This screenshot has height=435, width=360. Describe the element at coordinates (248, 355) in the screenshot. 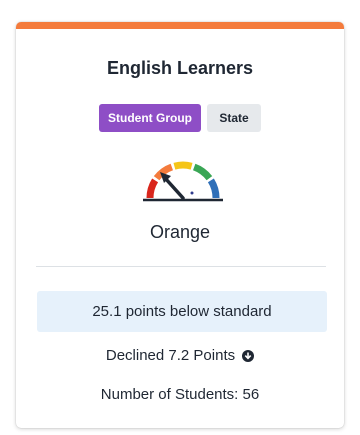

I see `arrow-down-circle-icon` at that location.